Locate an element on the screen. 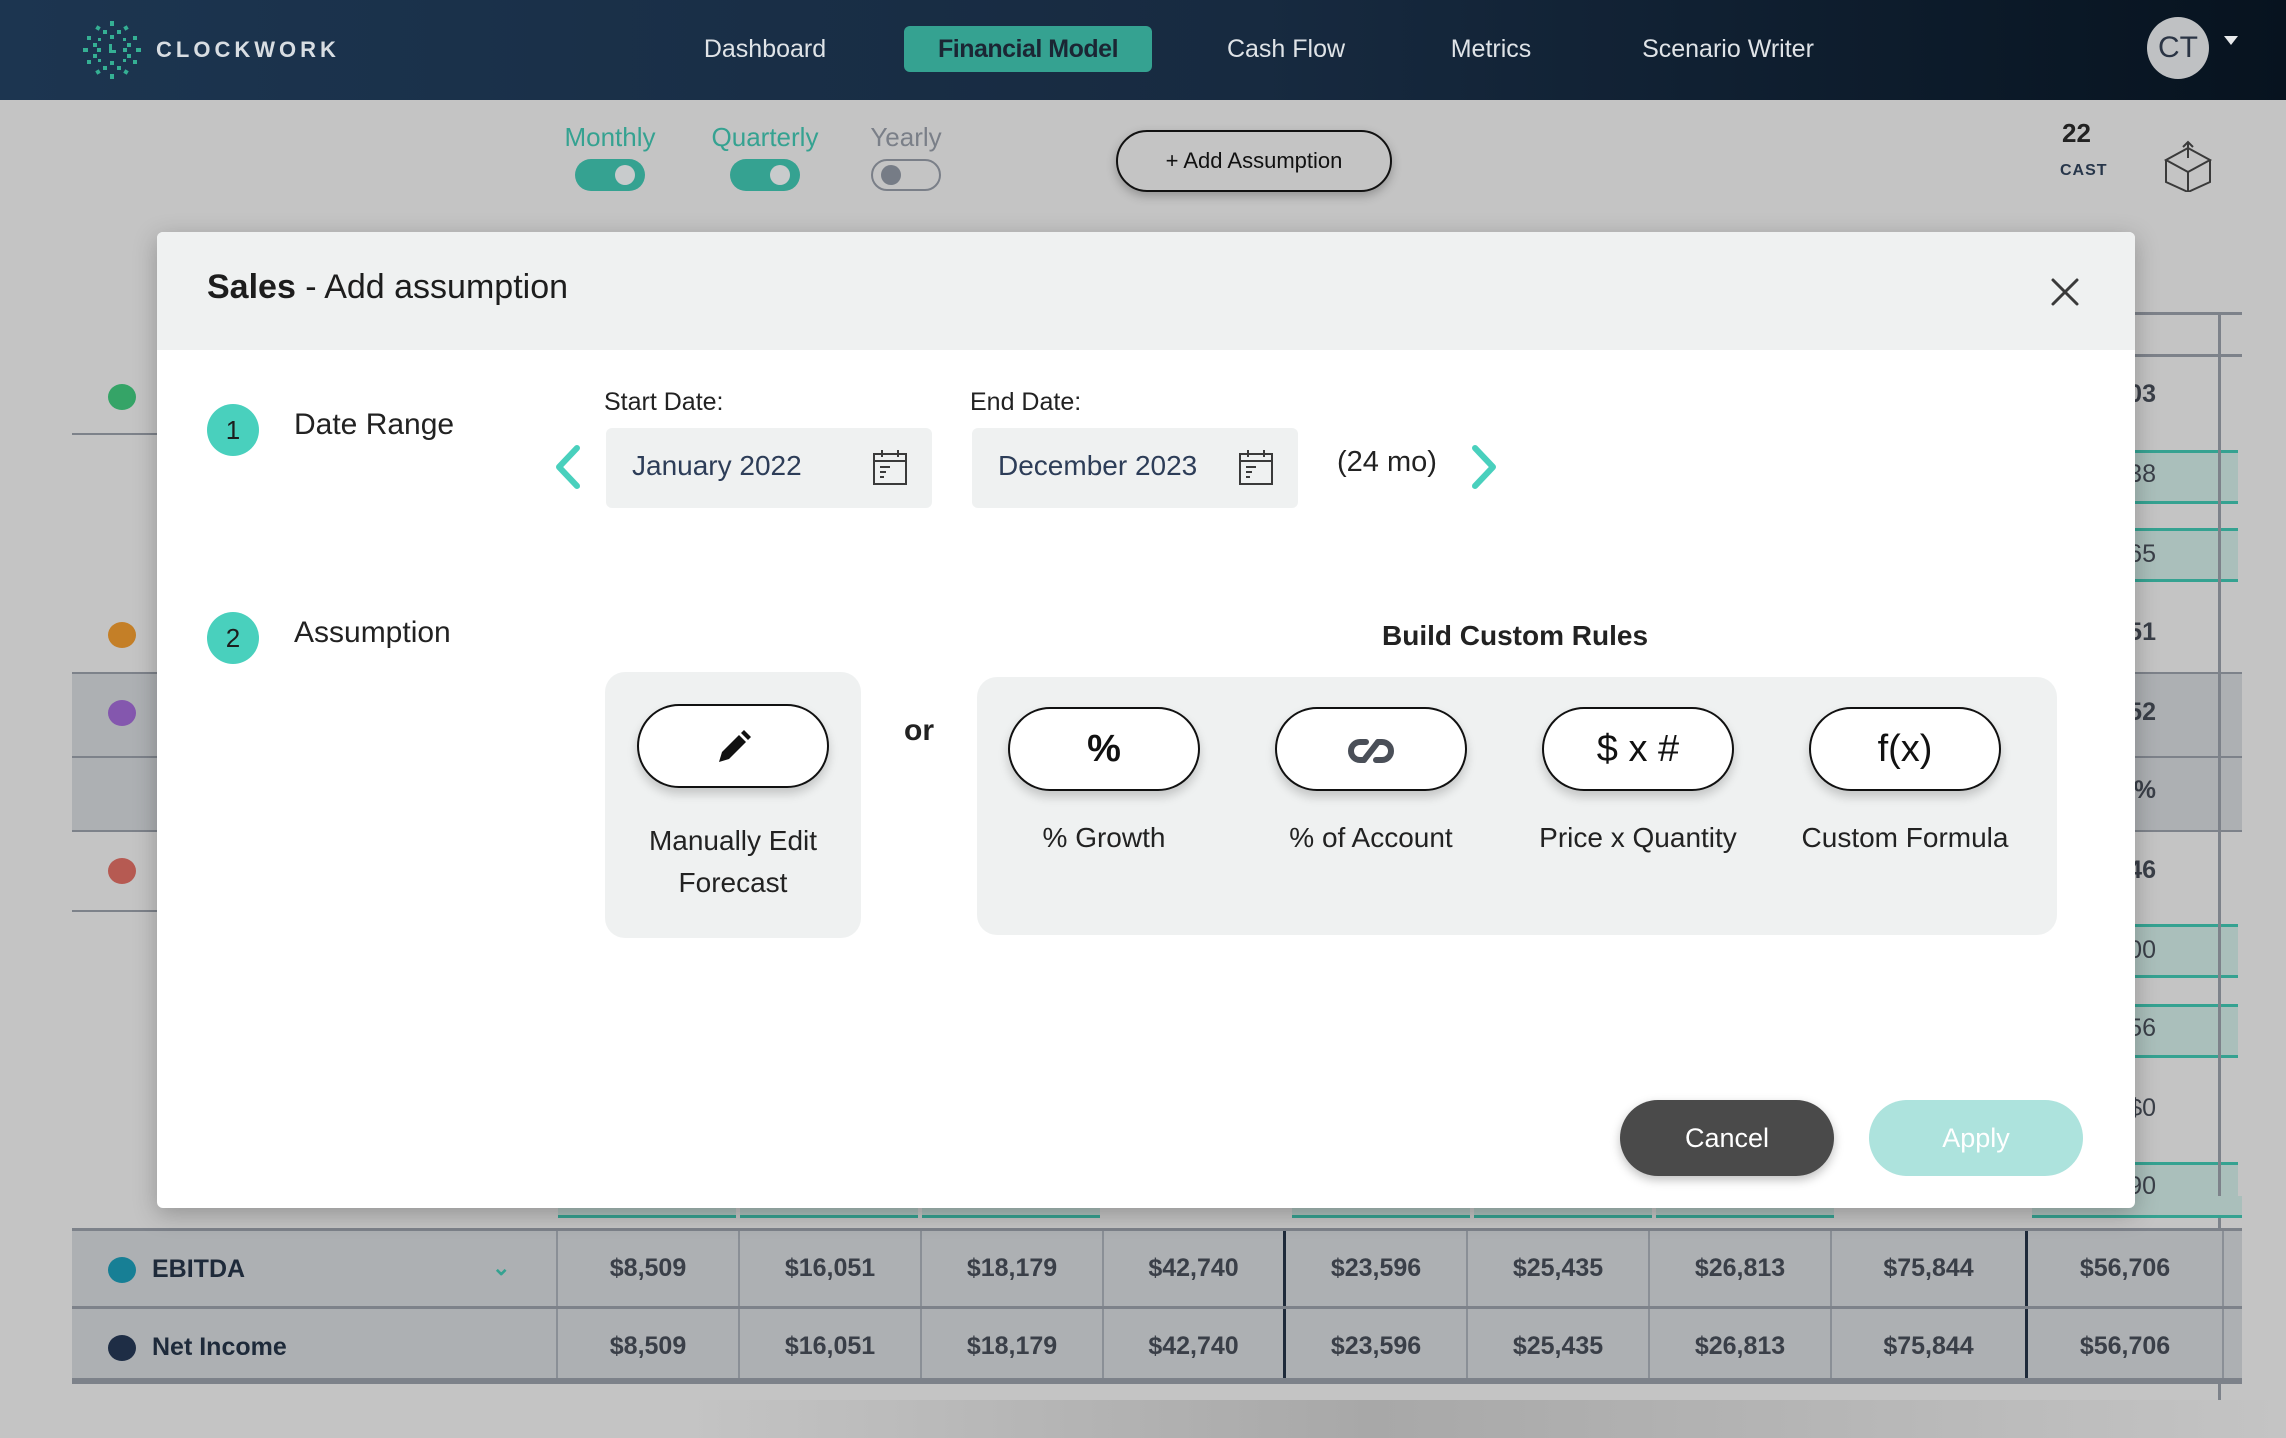  start-date-value: January 2022 is located at coordinates (717, 465).